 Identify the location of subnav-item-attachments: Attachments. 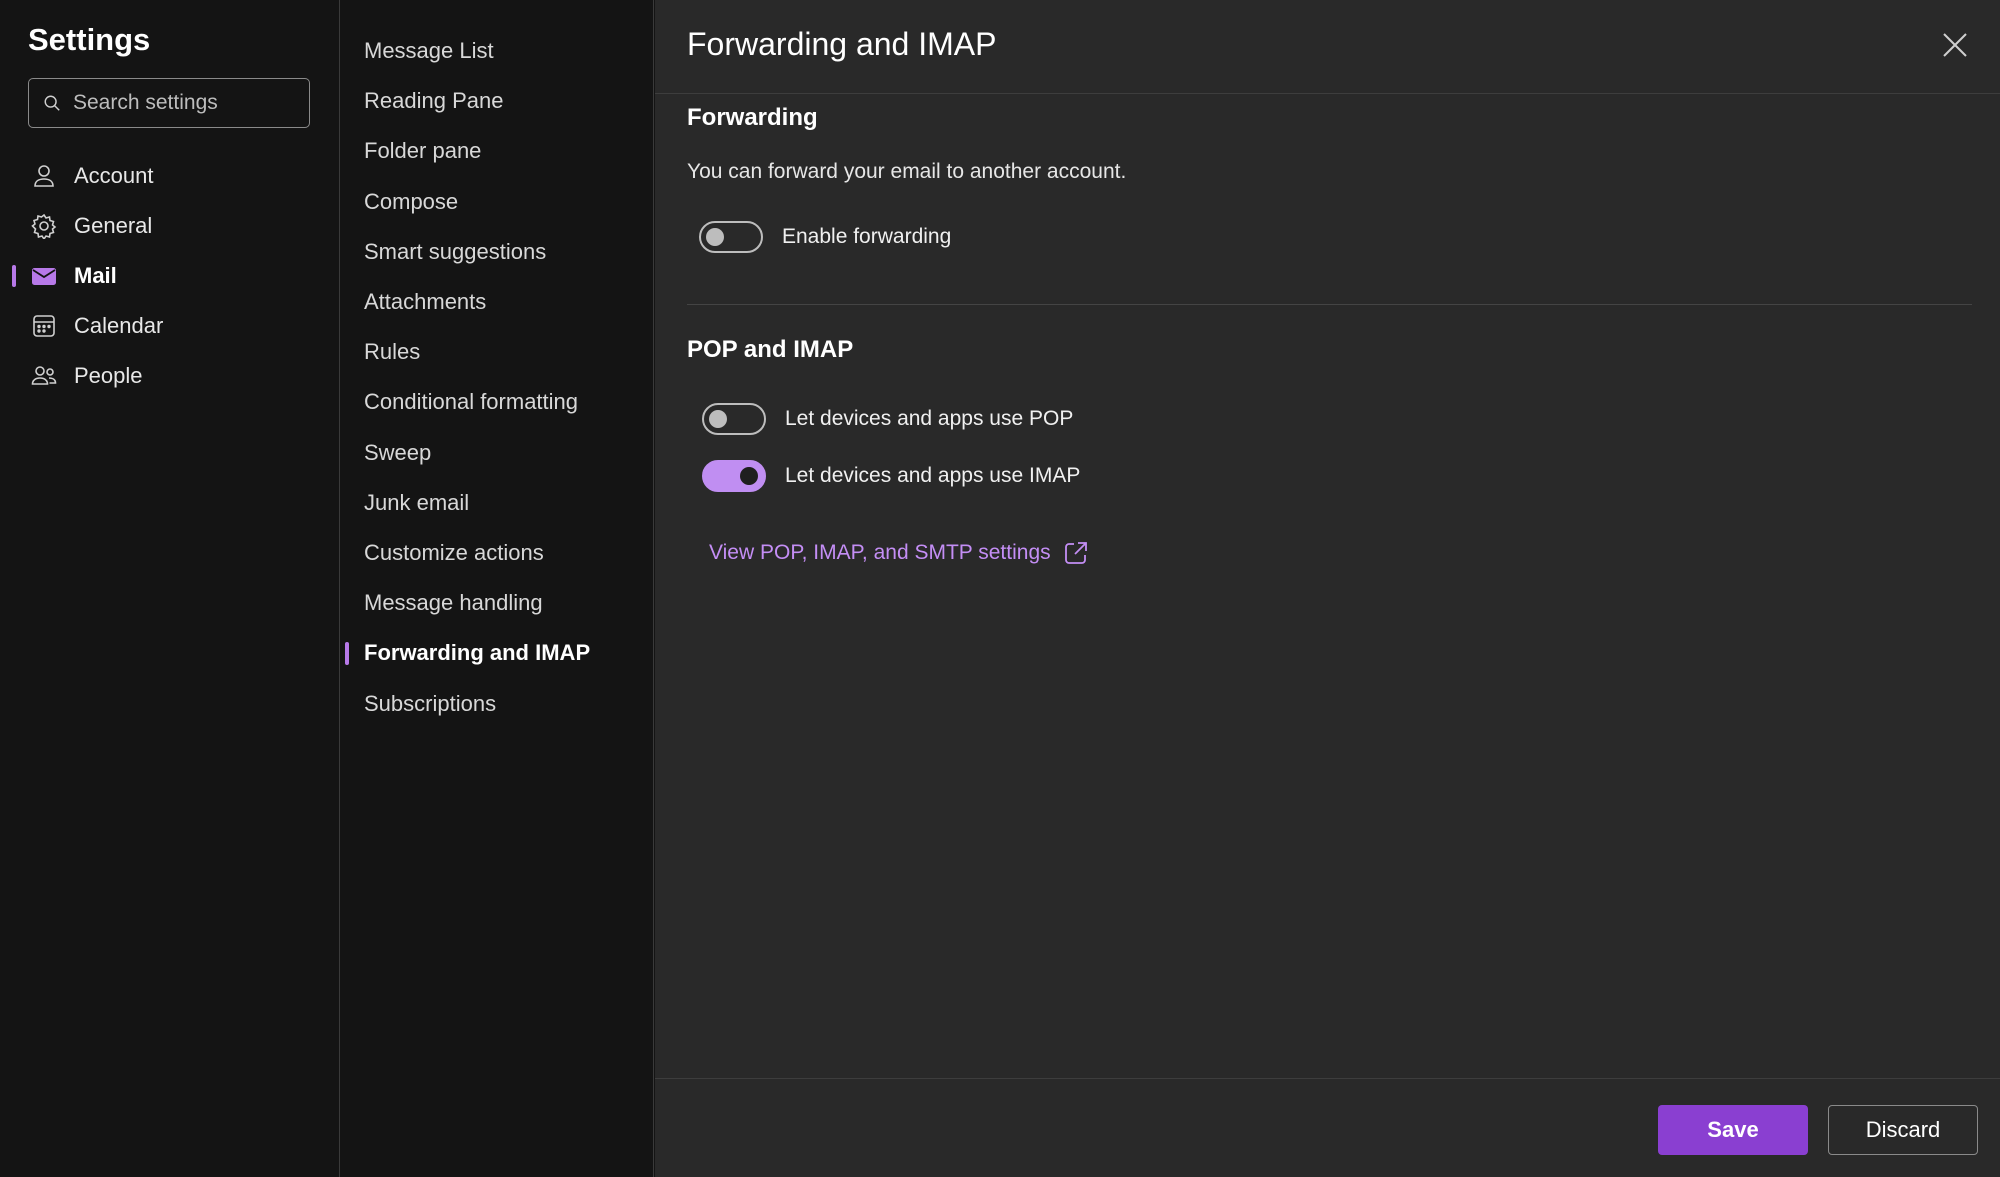
(497, 302).